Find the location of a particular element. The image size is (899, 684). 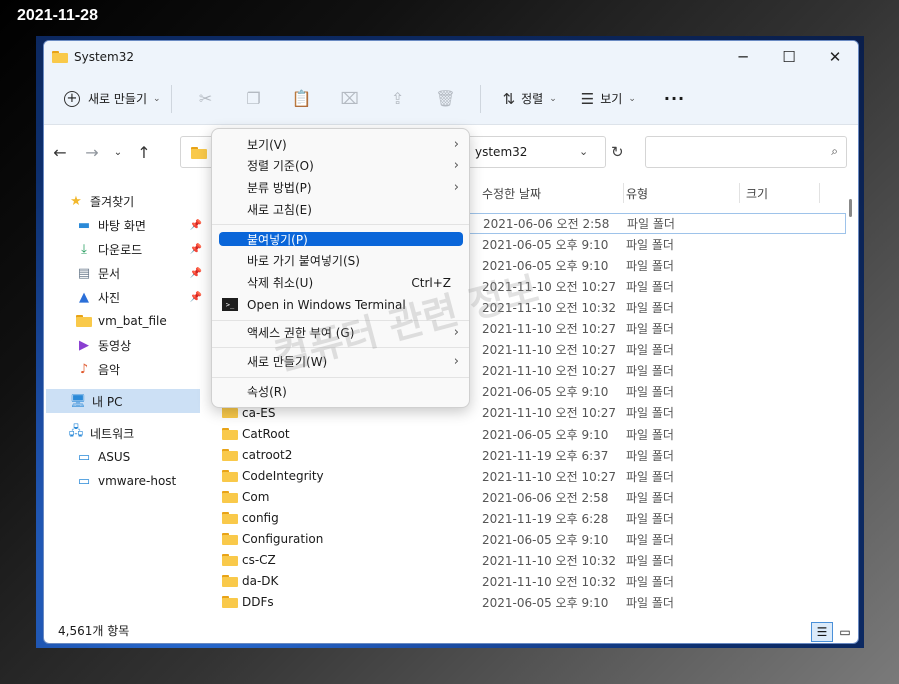

toolbar-divider is located at coordinates (171, 98).